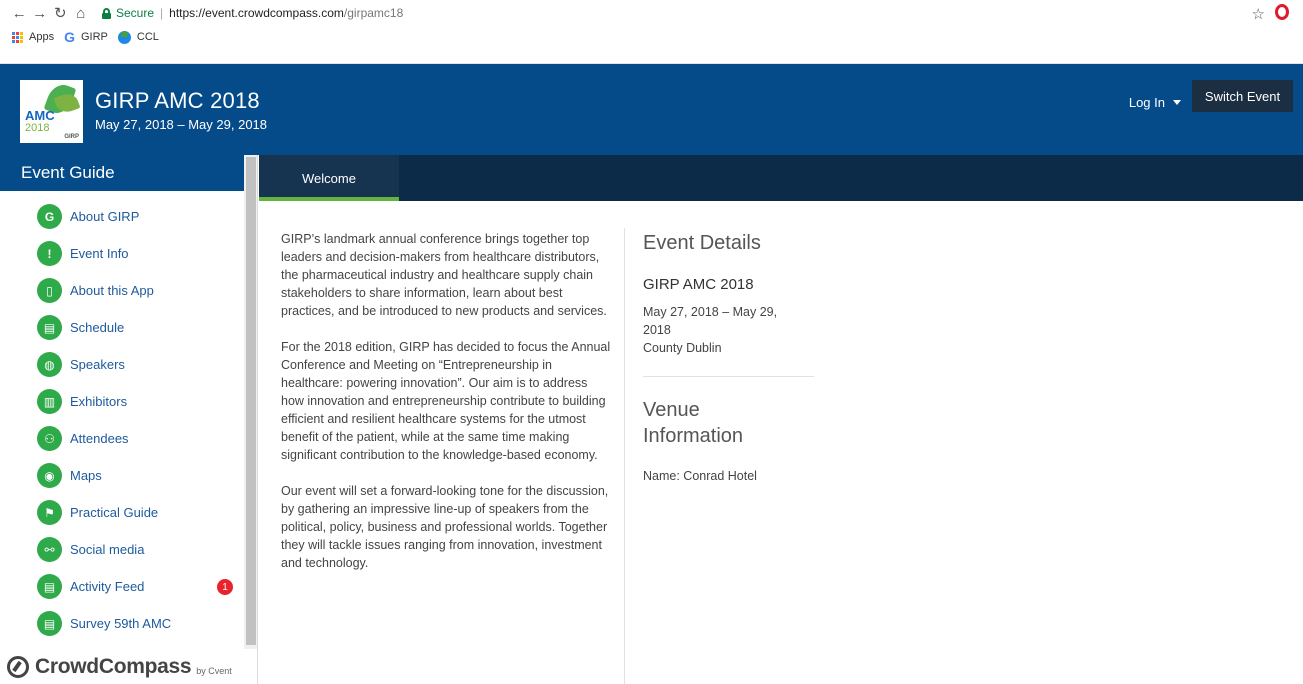  I want to click on sidebar-item-label: Exhibitors, so click(99, 401).